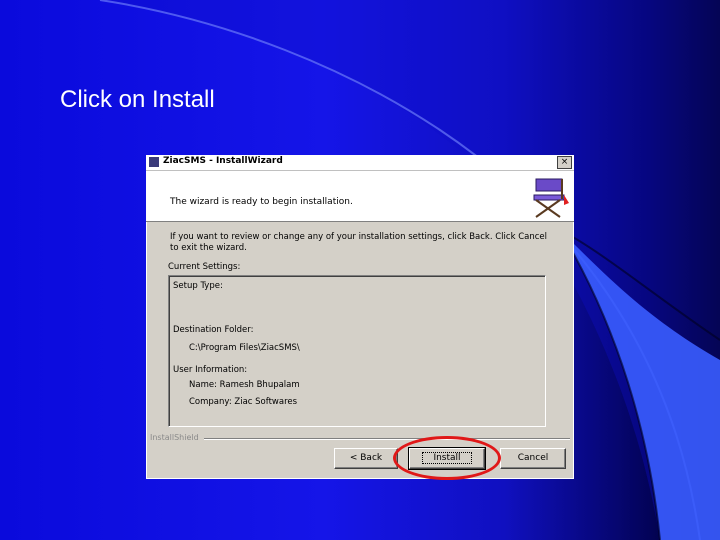 This screenshot has width=720, height=540. I want to click on app-icon, so click(154, 162).